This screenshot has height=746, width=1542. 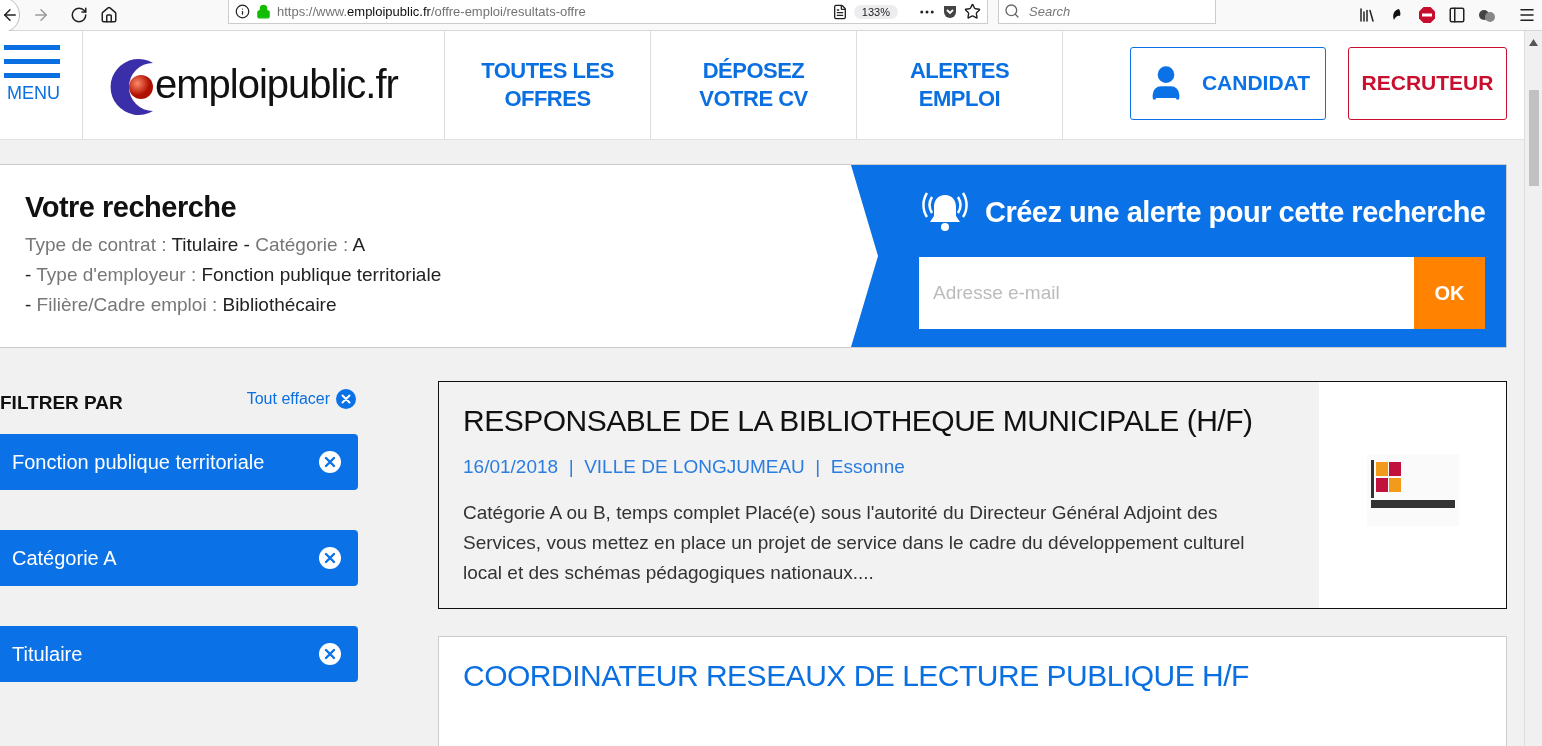 I want to click on alert-title: Créez une alerte pour cette recherche, so click(x=1235, y=212).